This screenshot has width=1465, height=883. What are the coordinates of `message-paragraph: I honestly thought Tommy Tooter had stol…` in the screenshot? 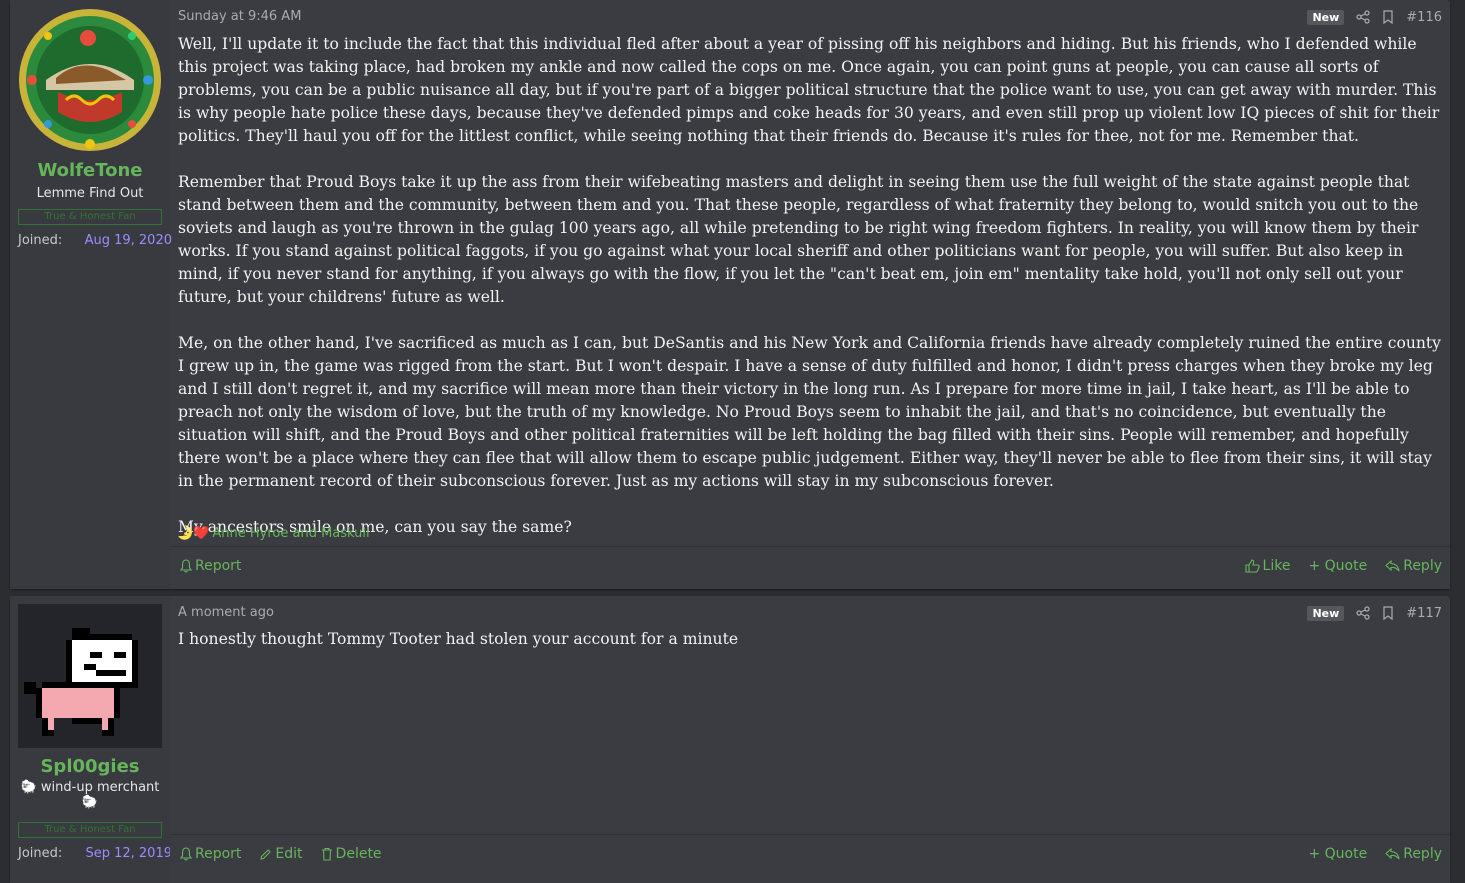 It's located at (458, 639).